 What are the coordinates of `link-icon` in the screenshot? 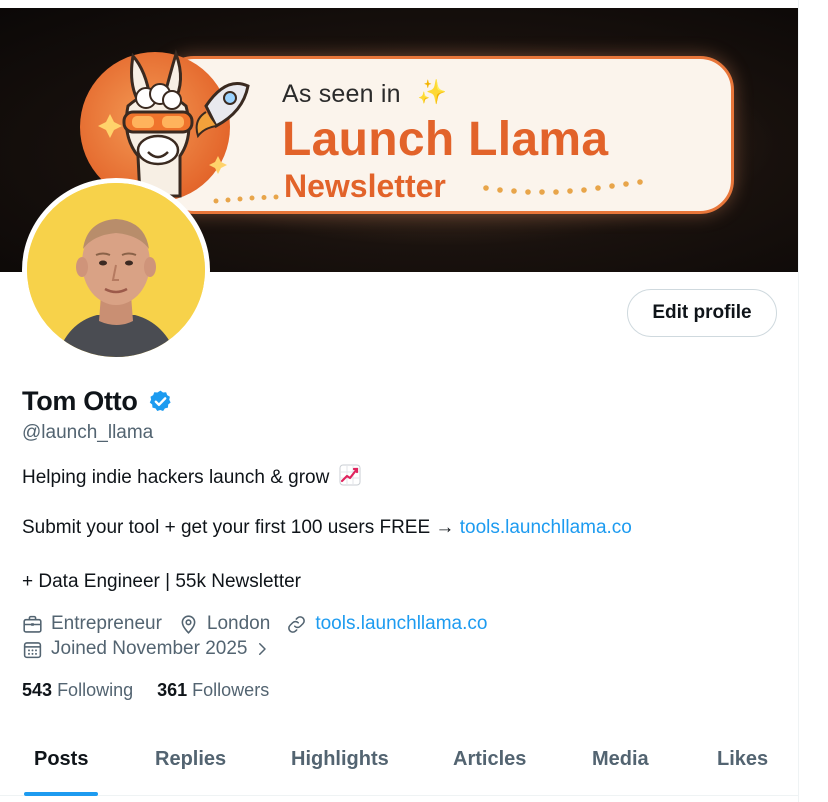 It's located at (297, 624).